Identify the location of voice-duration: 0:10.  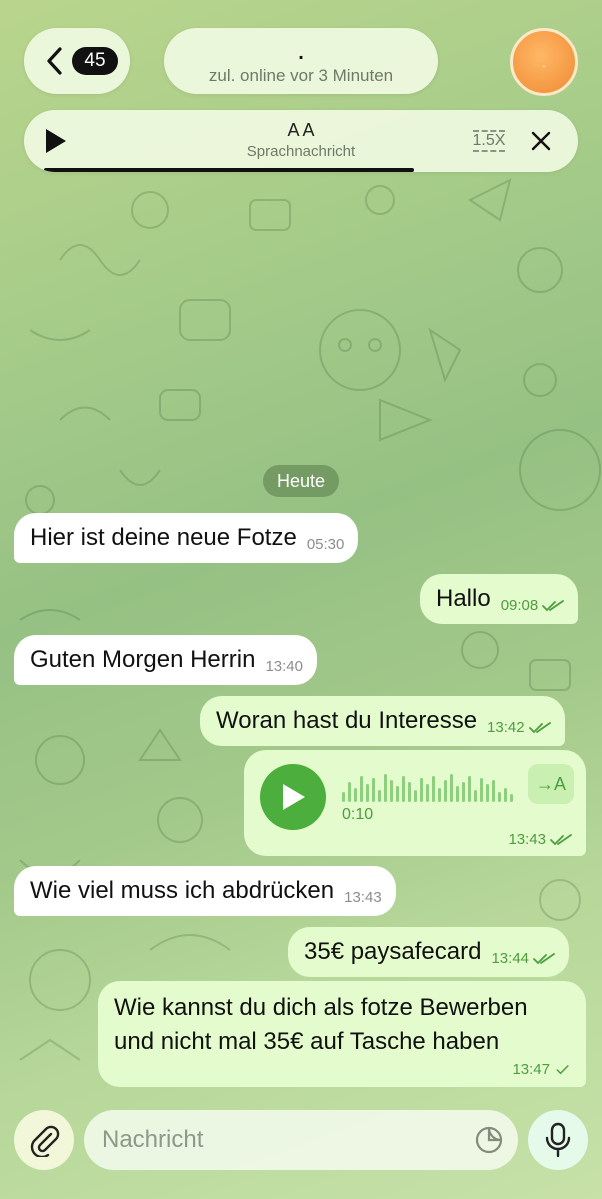
(358, 814).